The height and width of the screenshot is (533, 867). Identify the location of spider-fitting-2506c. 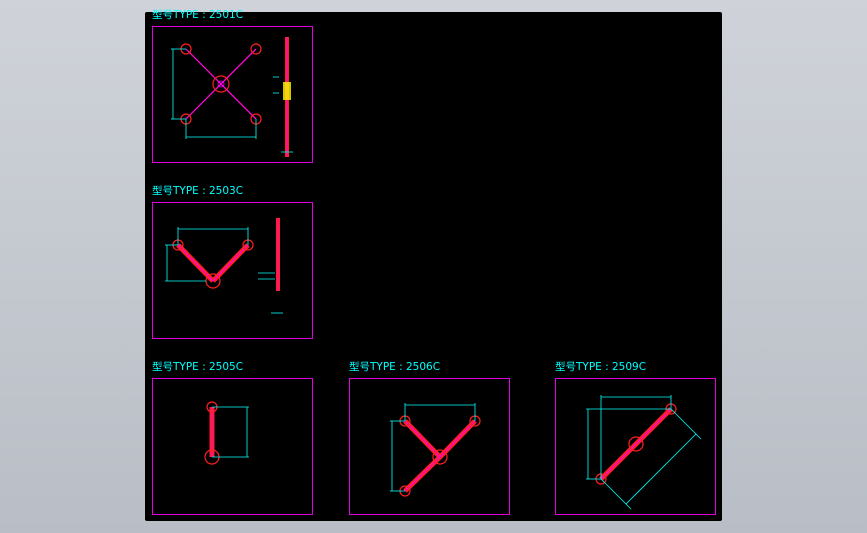
(435, 450).